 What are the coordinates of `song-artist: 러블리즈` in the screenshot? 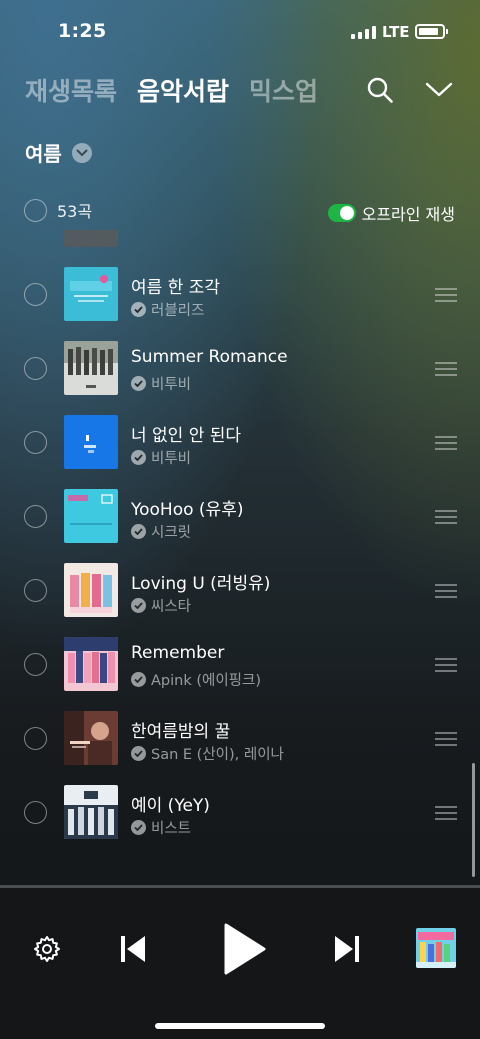 It's located at (178, 311).